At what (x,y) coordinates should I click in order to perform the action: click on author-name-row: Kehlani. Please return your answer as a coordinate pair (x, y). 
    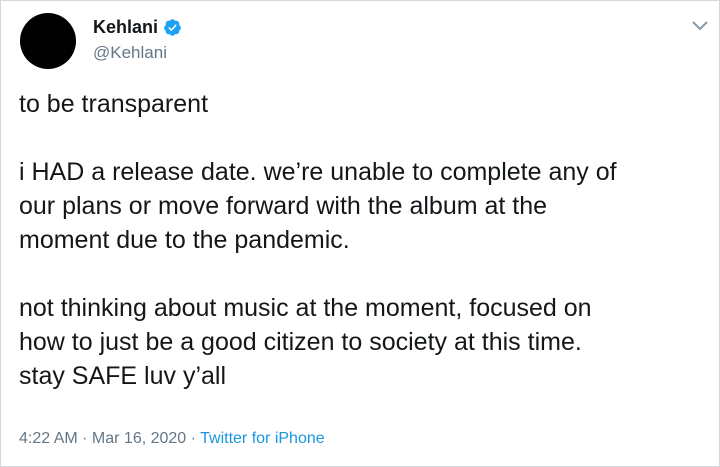
    Looking at the image, I should click on (137, 27).